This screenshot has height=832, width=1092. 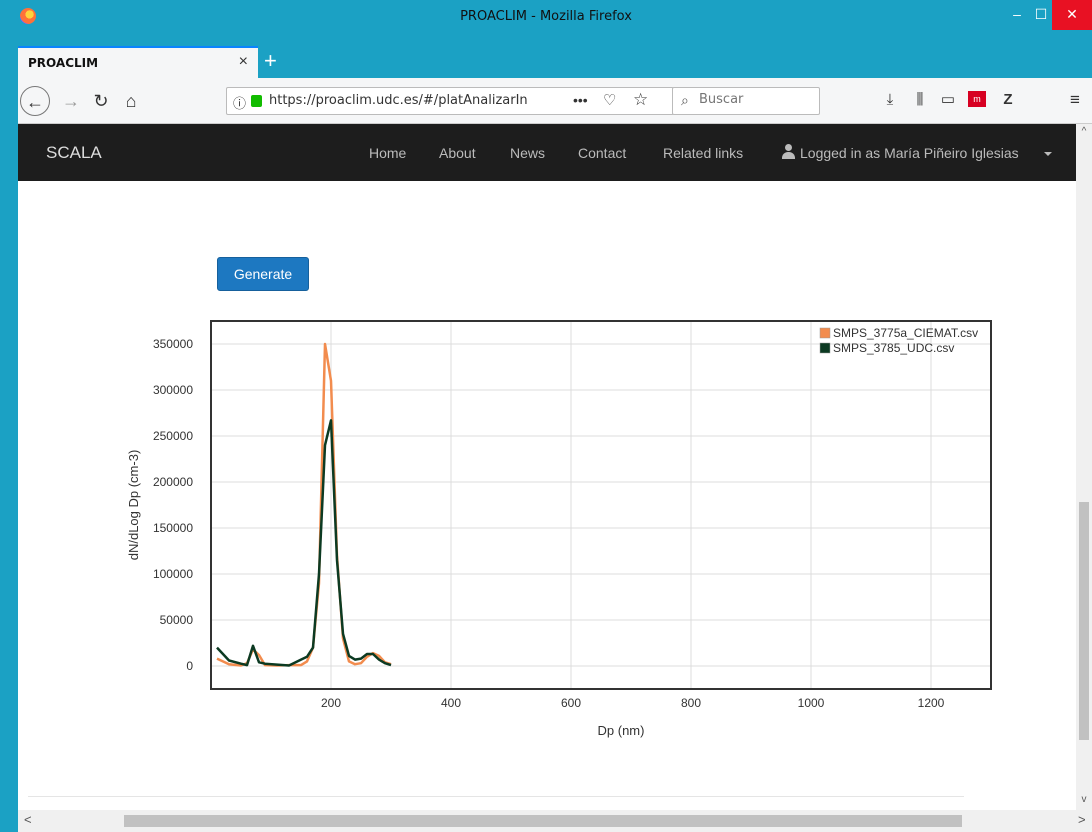 What do you see at coordinates (239, 102) in the screenshot?
I see `info-icon: ⓘ` at bounding box center [239, 102].